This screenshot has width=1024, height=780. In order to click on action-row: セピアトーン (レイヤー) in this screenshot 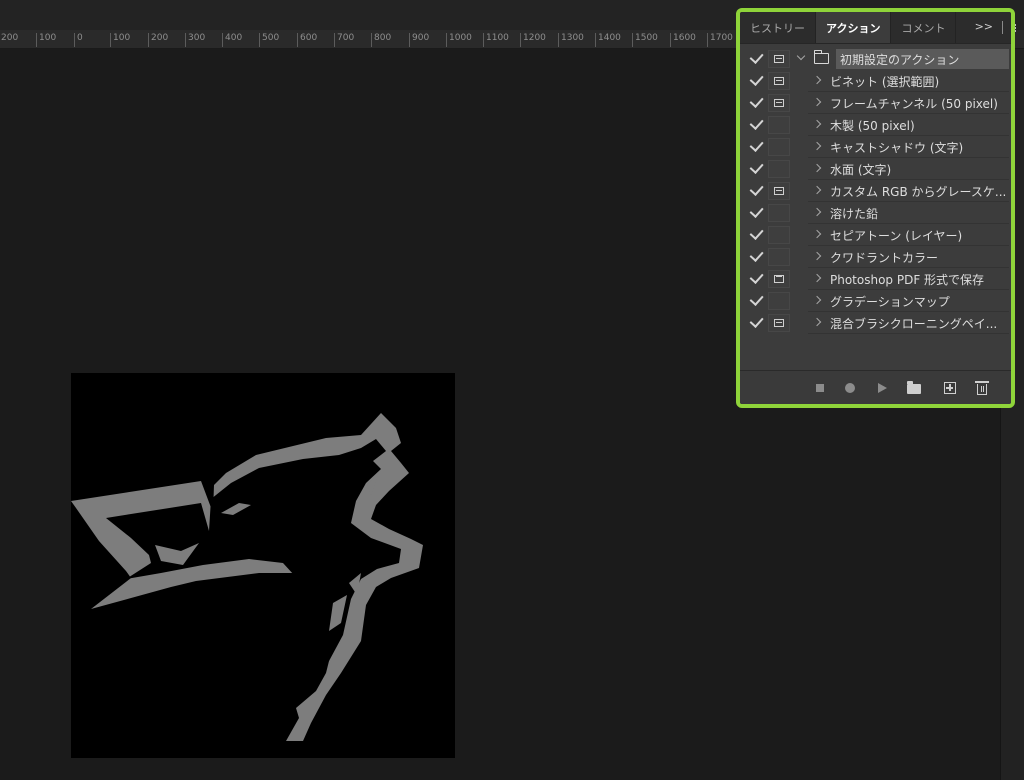, I will do `click(875, 235)`.